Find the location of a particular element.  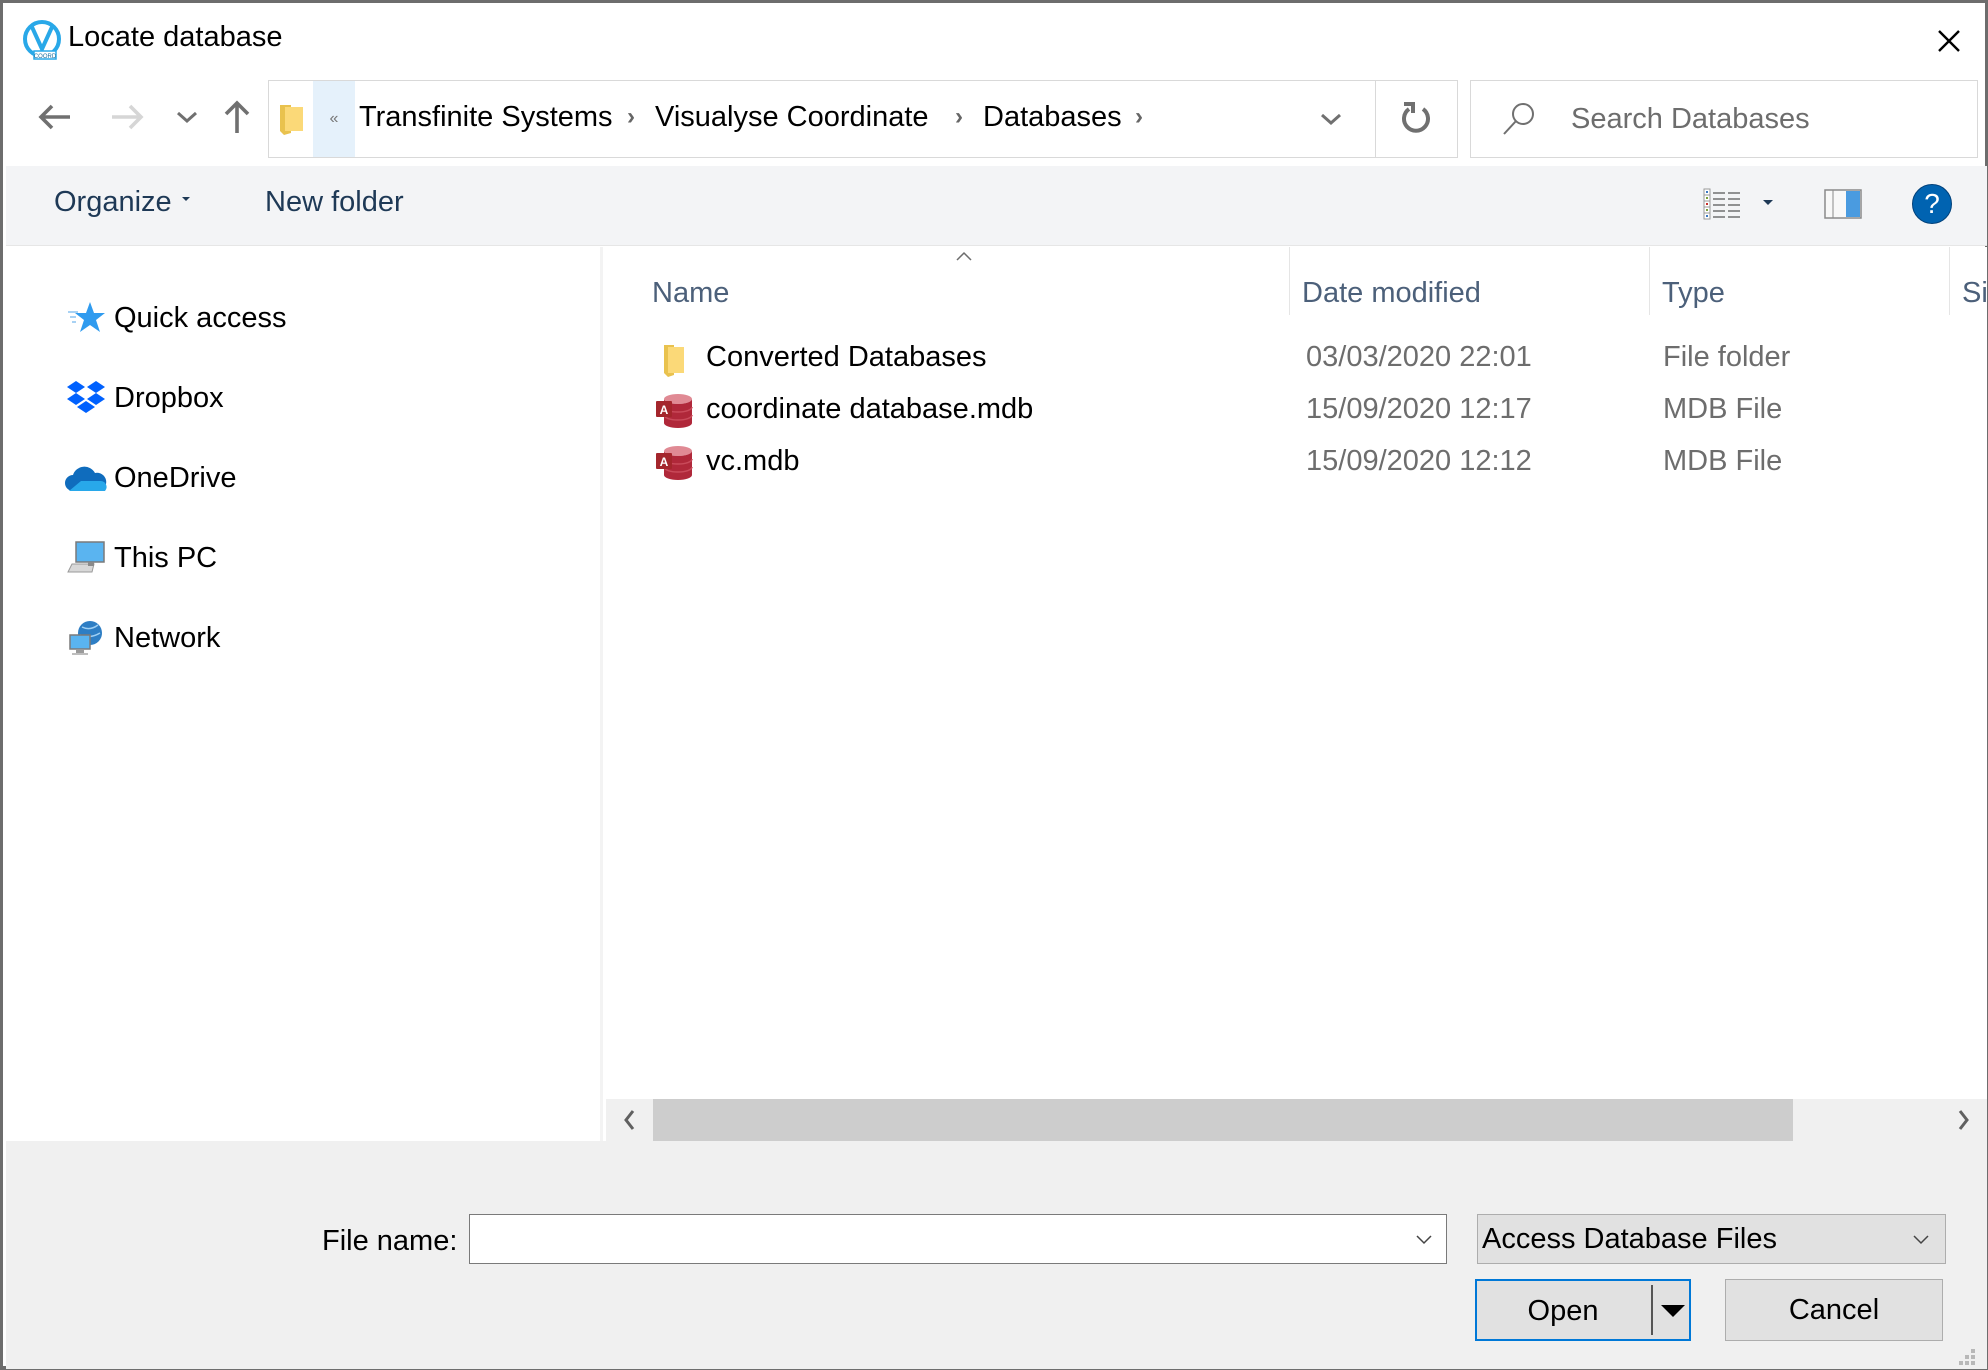

sidebar-item-label: OneDrive is located at coordinates (175, 477).